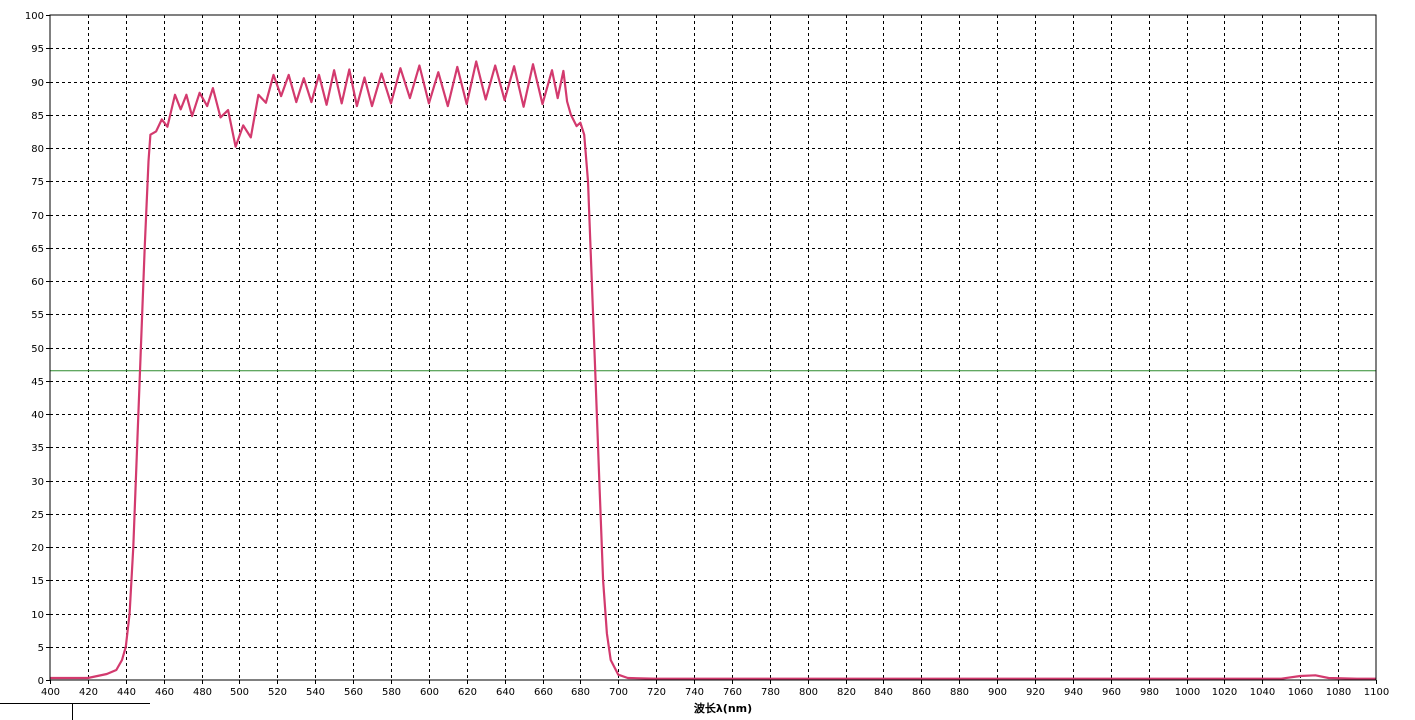 The width and height of the screenshot is (1415, 720). What do you see at coordinates (126, 692) in the screenshot?
I see `x-tick-label: 440` at bounding box center [126, 692].